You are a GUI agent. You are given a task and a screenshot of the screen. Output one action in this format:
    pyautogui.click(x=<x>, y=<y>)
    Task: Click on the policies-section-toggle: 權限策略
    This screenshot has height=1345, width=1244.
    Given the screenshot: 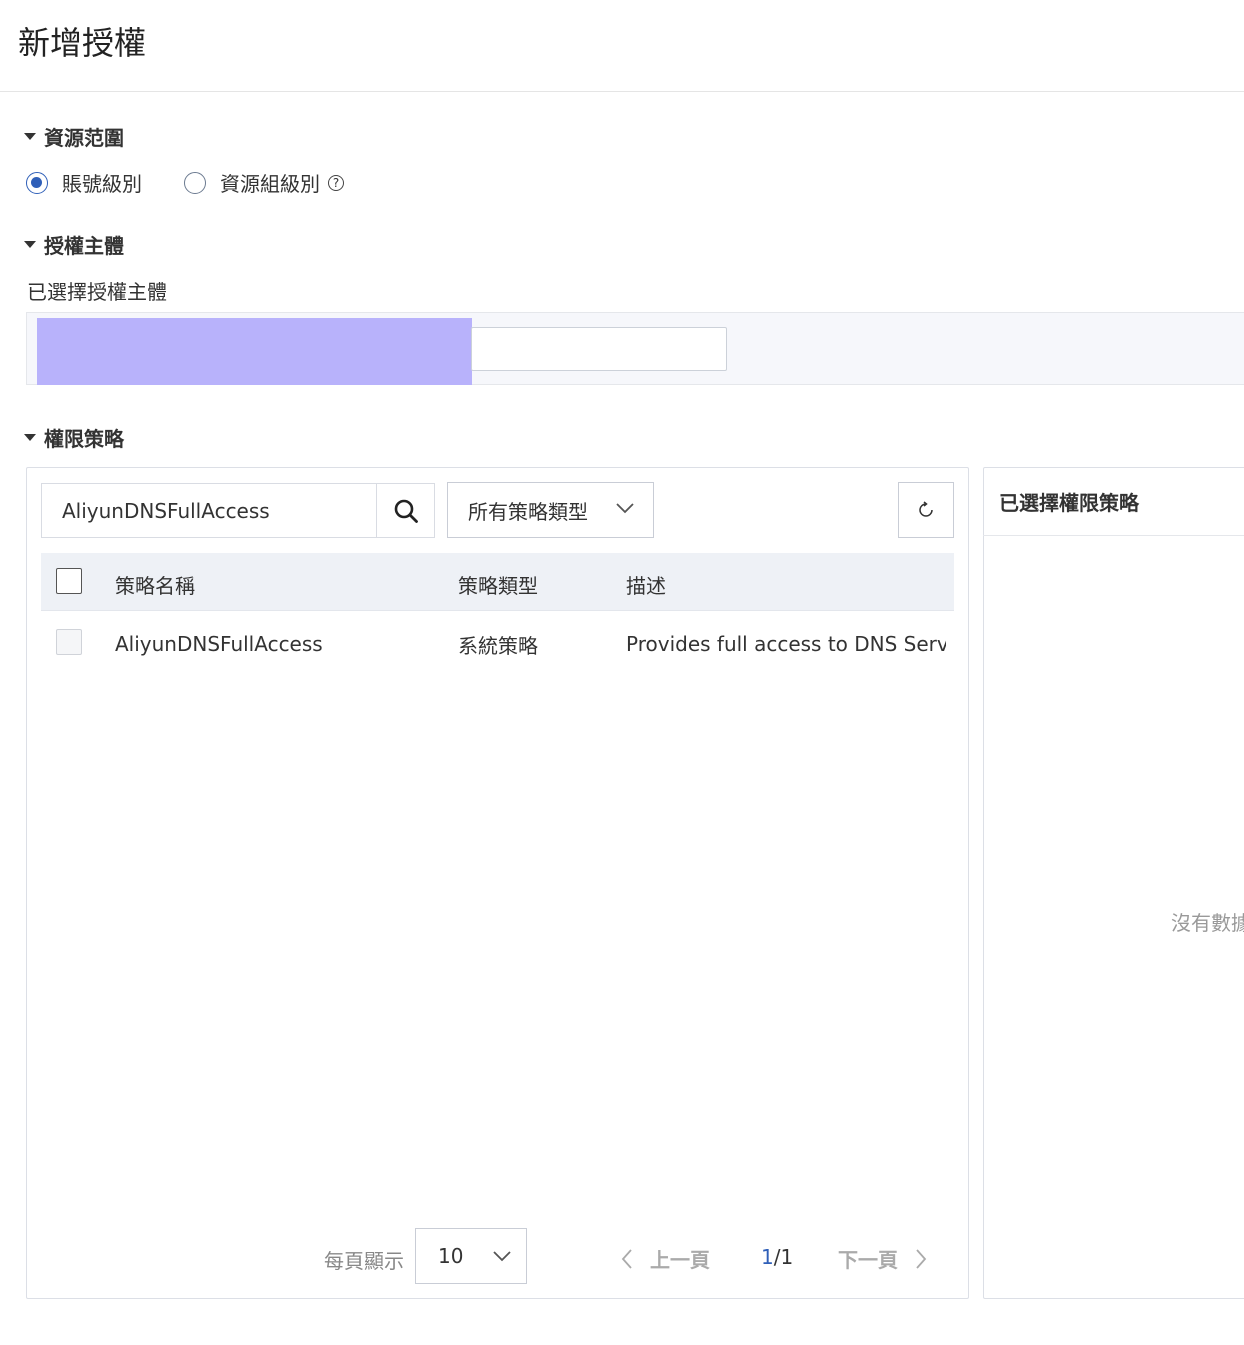 What is the action you would take?
    pyautogui.click(x=74, y=437)
    